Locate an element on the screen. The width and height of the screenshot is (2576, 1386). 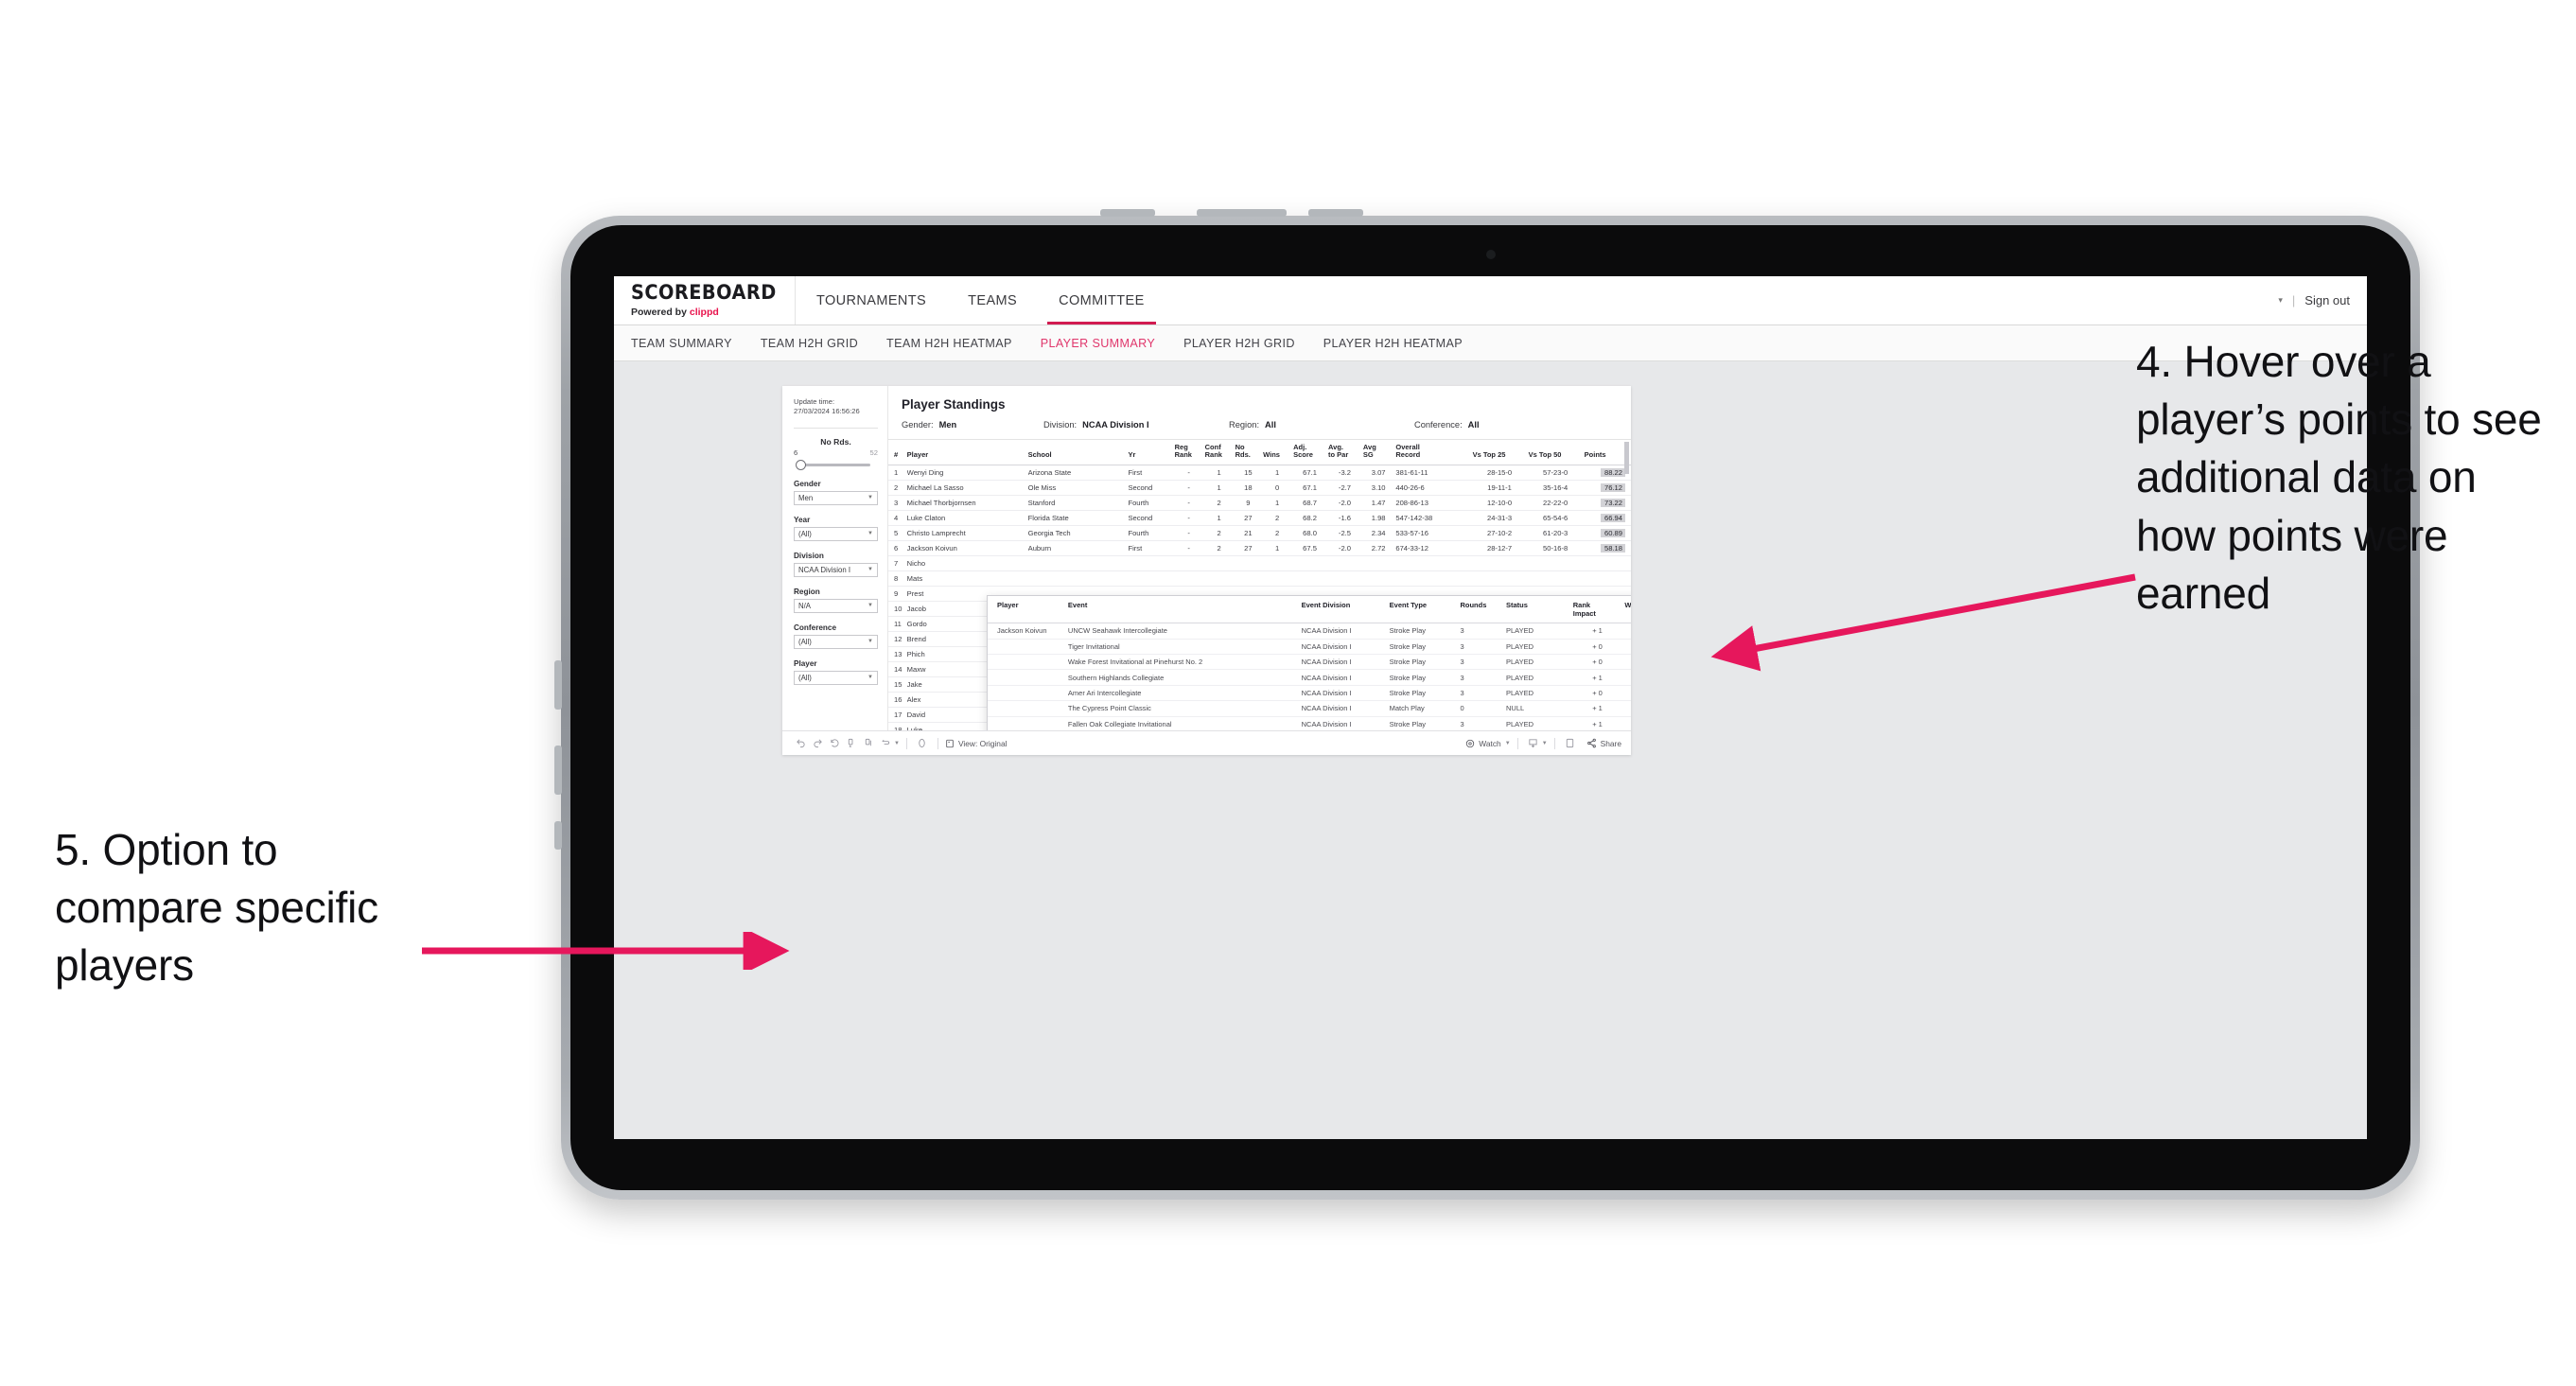
column-header-vs-top-25: Vs Top 25 is located at coordinates (1500, 452).